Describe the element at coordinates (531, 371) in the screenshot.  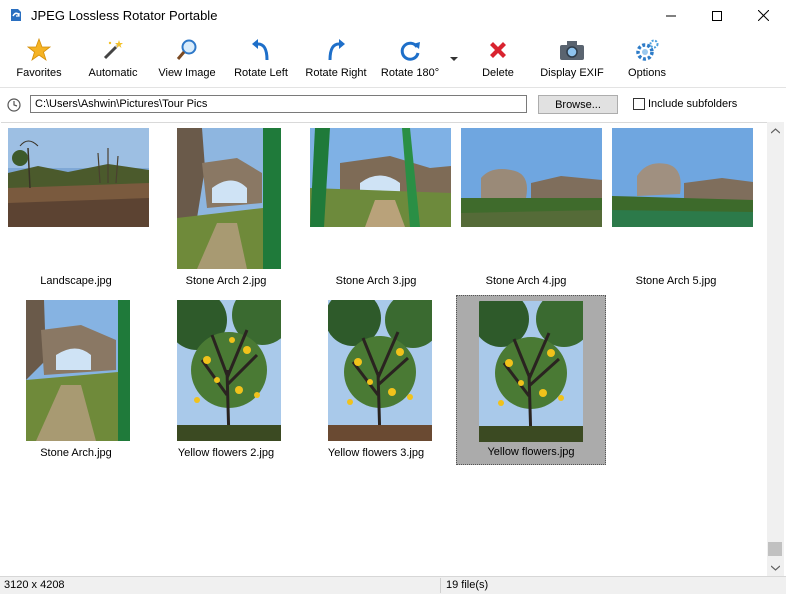
I see `thumbnail-yellow-flowers` at that location.